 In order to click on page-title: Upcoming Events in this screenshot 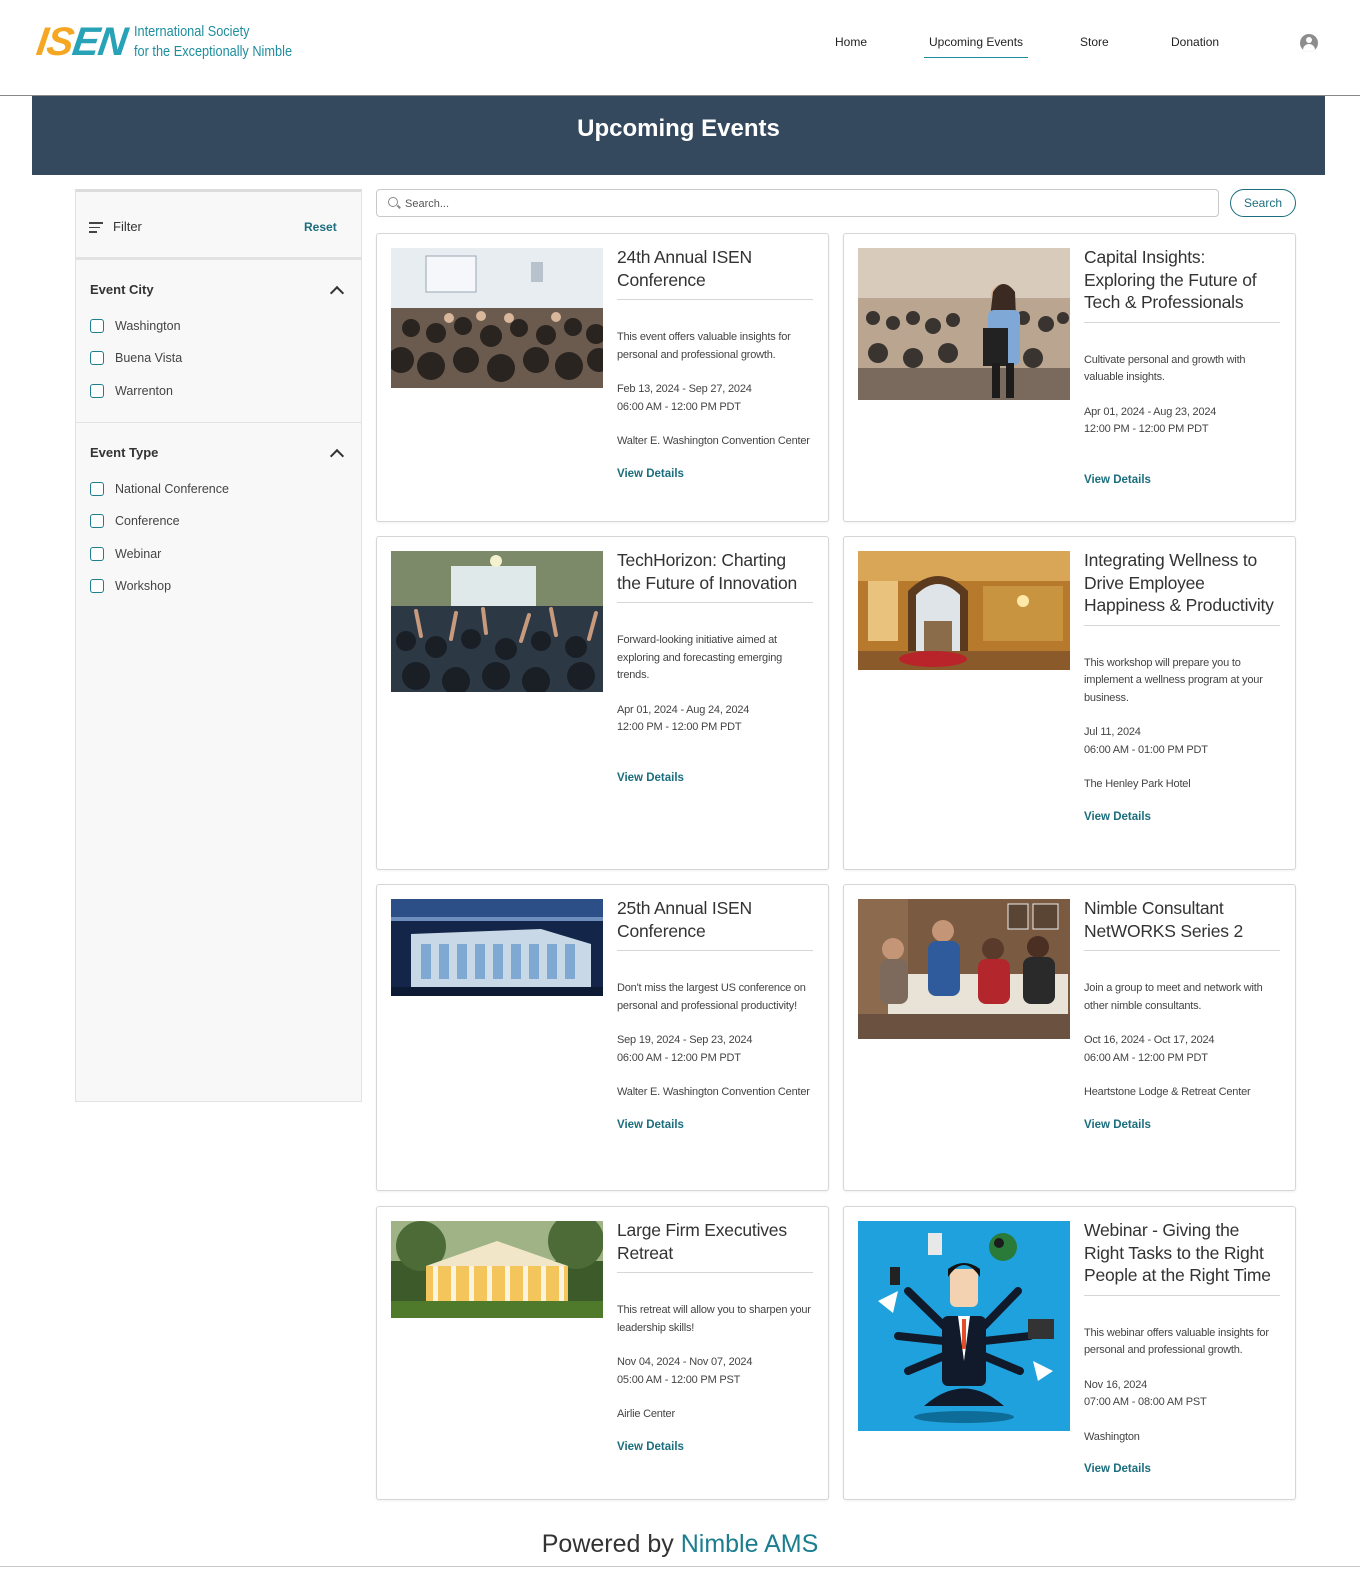, I will do `click(678, 128)`.